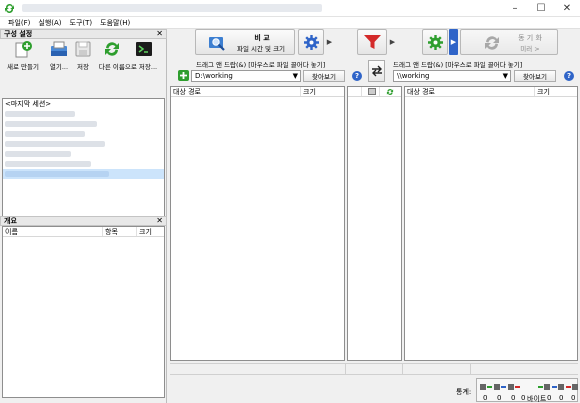  What do you see at coordinates (245, 42) in the screenshot?
I see `compare-button: 비 교 파일 시간 및 크기` at bounding box center [245, 42].